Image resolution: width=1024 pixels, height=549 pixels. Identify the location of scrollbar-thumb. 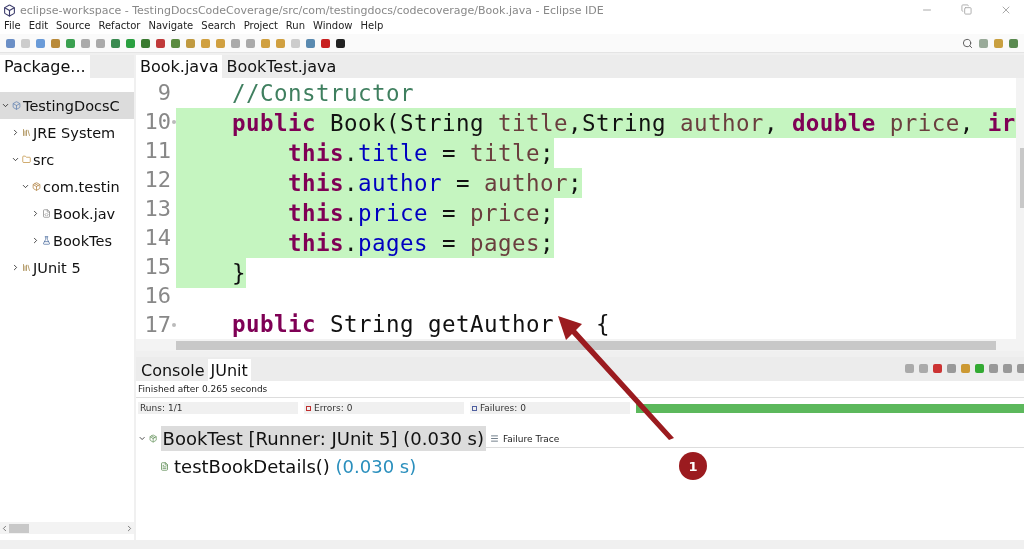
(19, 528).